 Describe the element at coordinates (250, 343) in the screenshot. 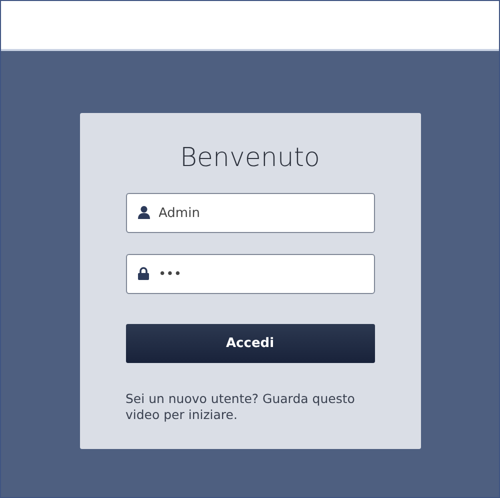

I see `login-button: Accedi` at that location.